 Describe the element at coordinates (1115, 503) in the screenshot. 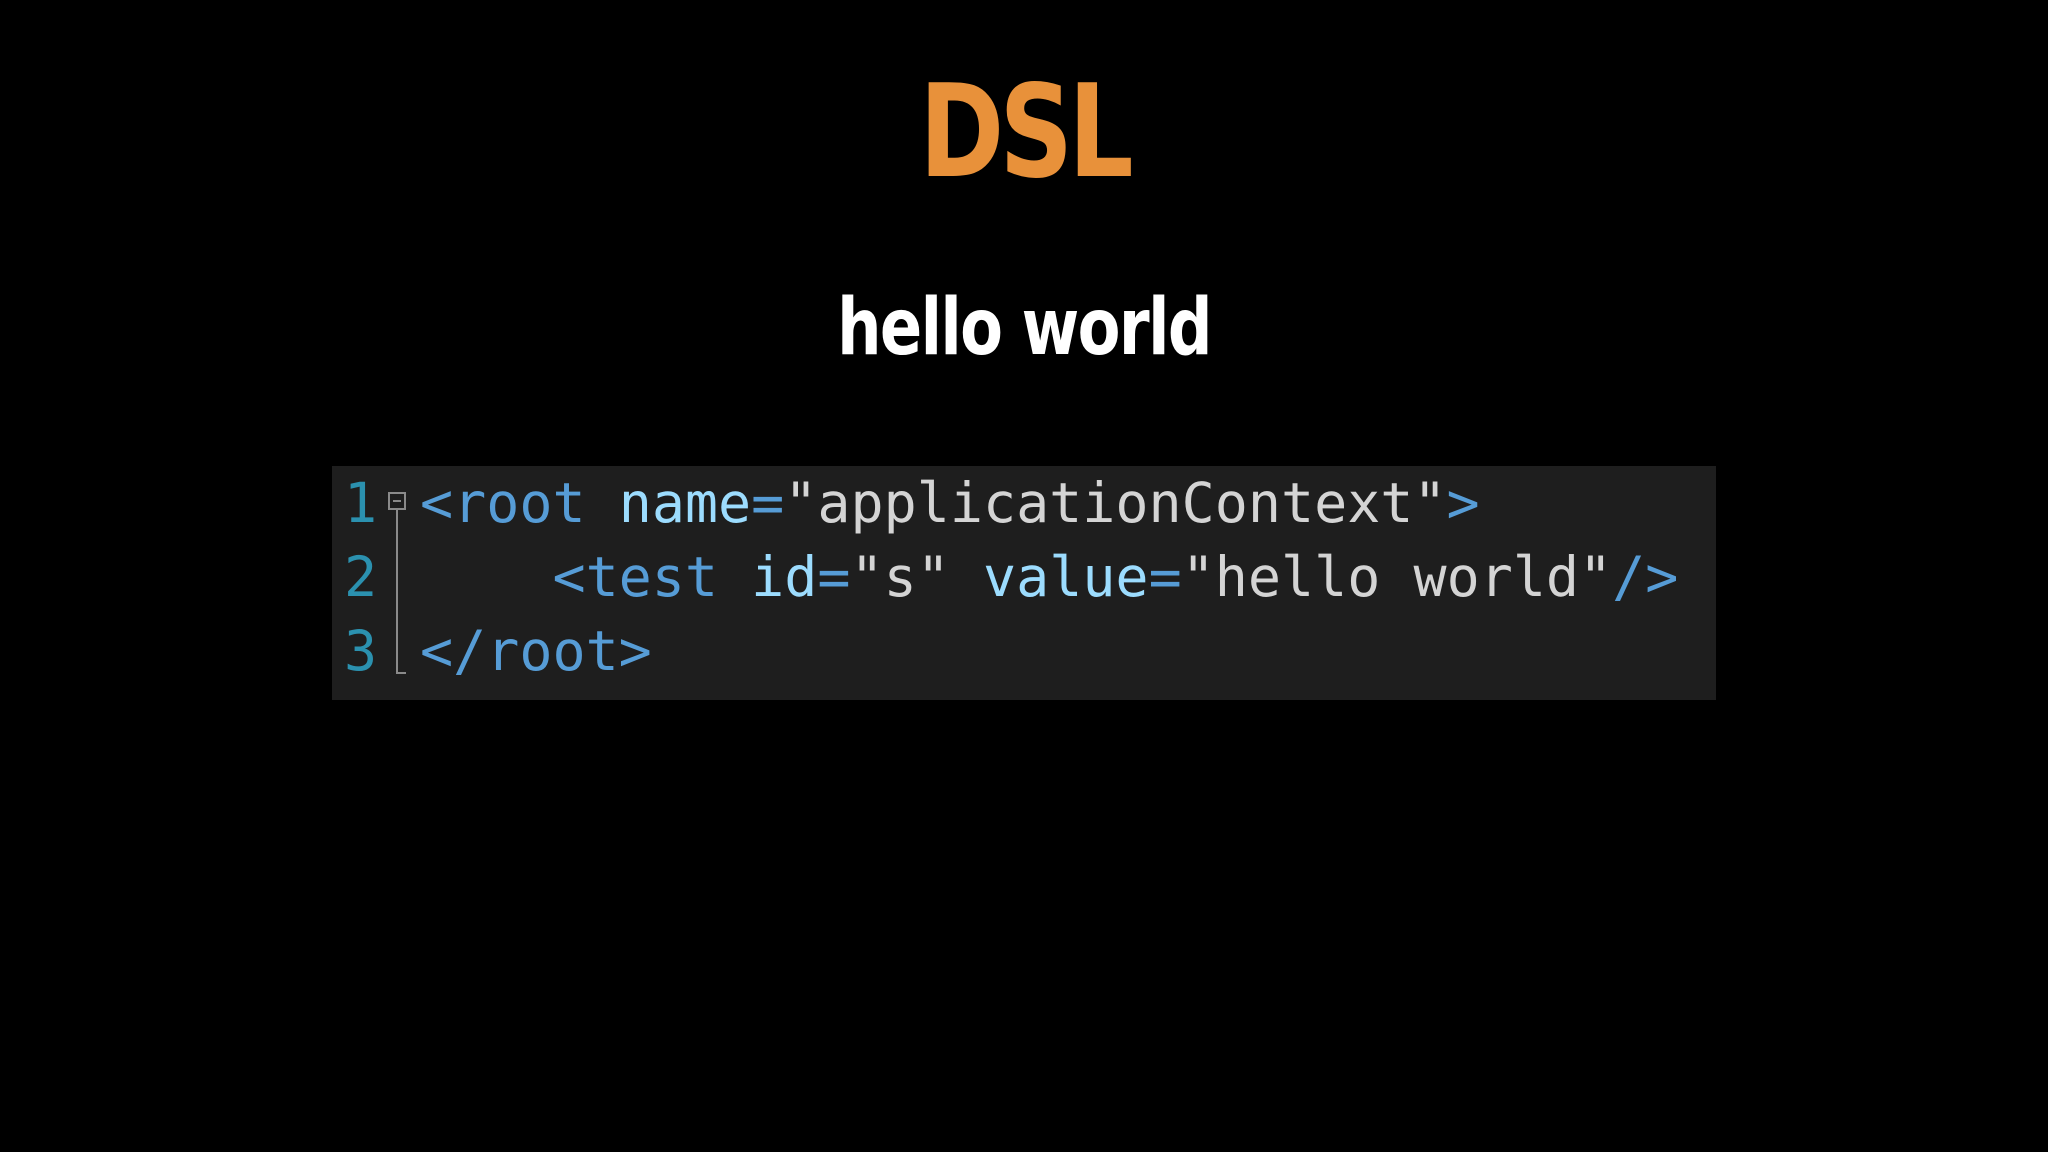

I see `code-token-value: "applicationContext"` at that location.